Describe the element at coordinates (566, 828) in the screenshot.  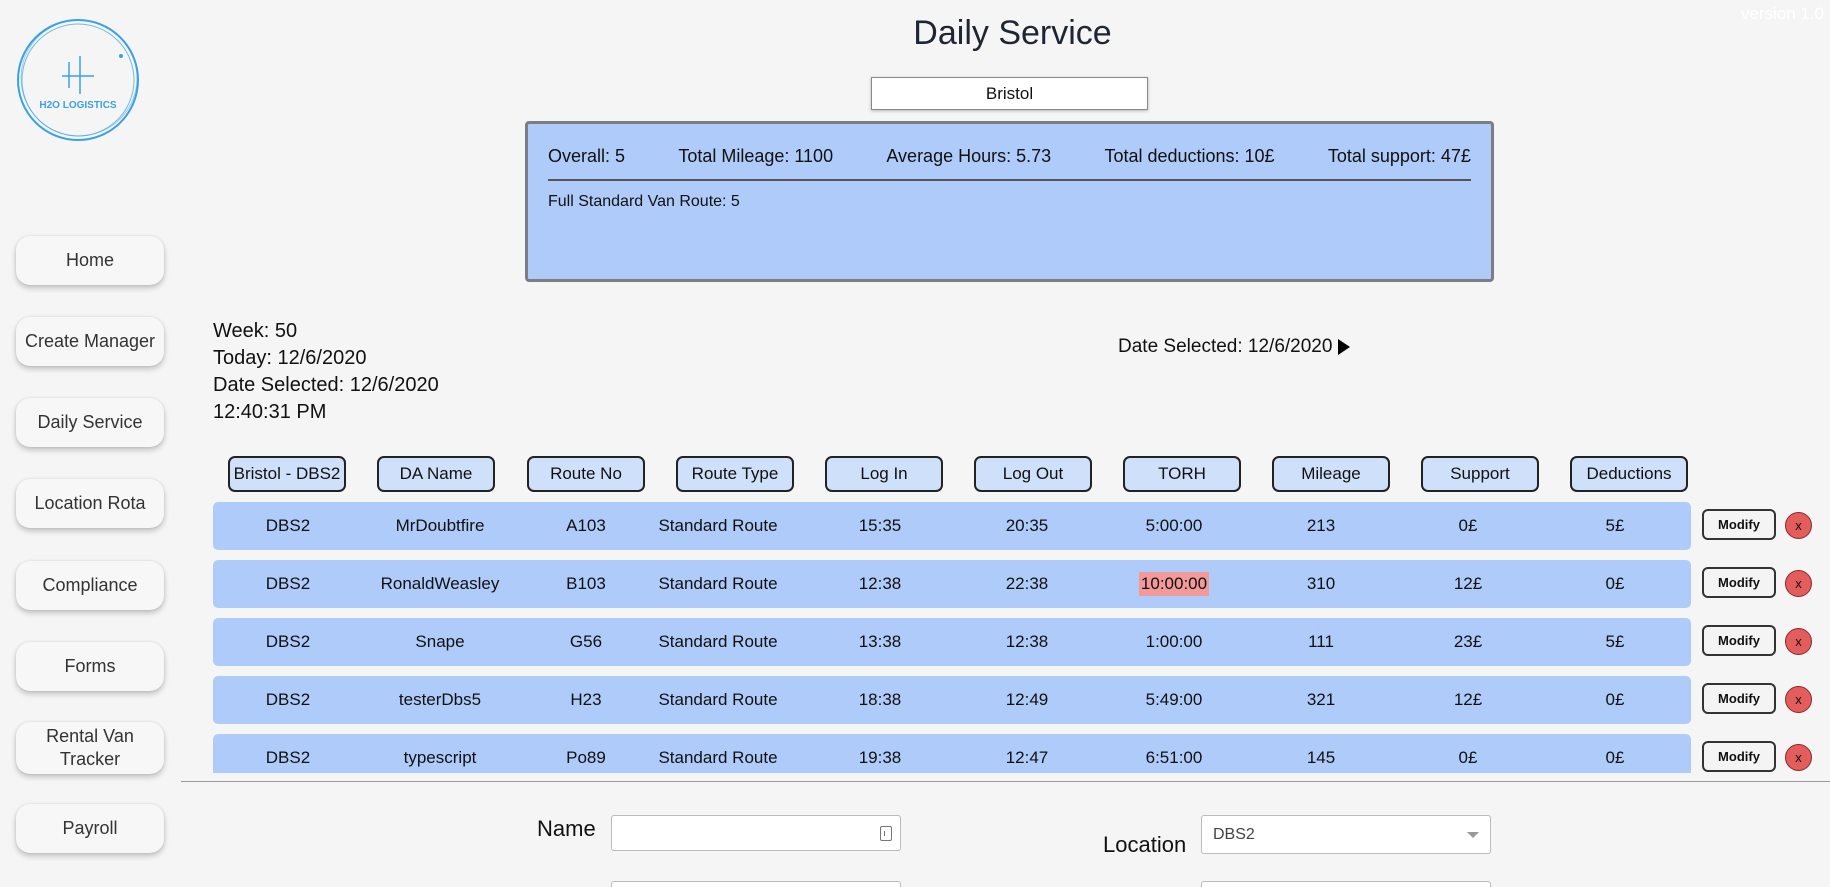
I see `name-label: Name` at that location.